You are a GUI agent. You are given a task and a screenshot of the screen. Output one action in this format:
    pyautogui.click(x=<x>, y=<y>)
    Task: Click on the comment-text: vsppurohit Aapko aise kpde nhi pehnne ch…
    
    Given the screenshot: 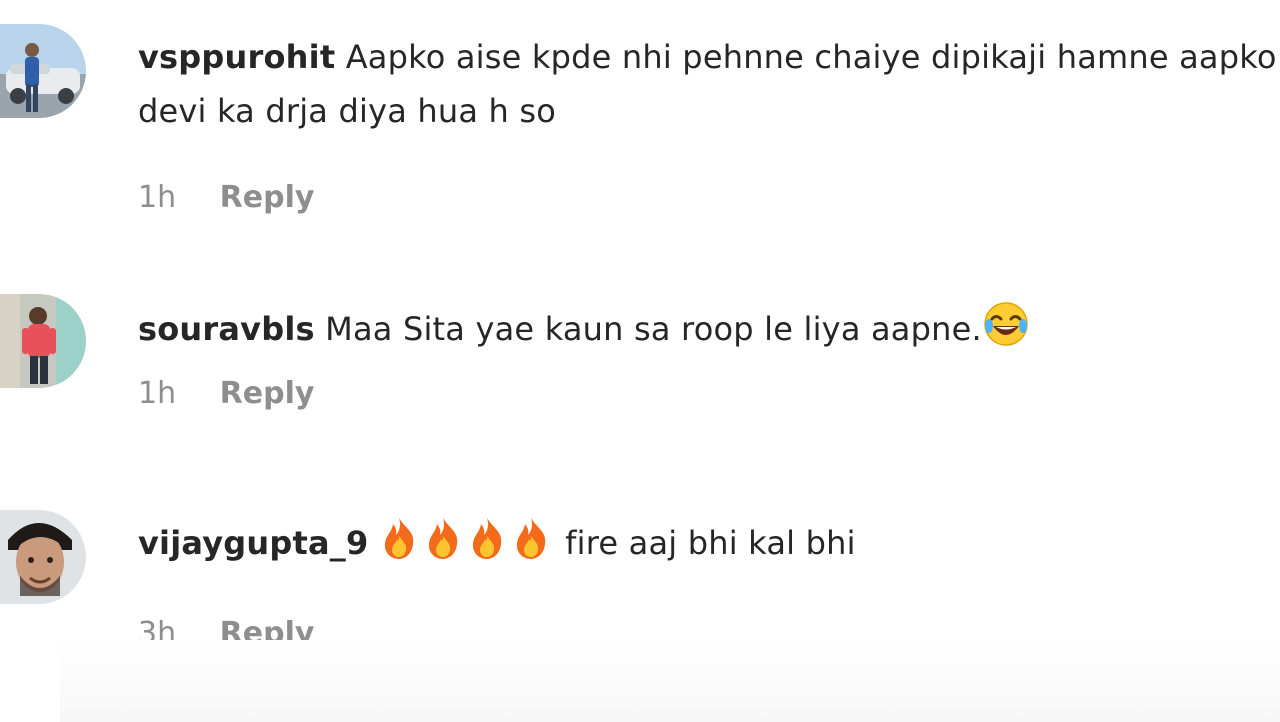 What is the action you would take?
    pyautogui.click(x=708, y=84)
    